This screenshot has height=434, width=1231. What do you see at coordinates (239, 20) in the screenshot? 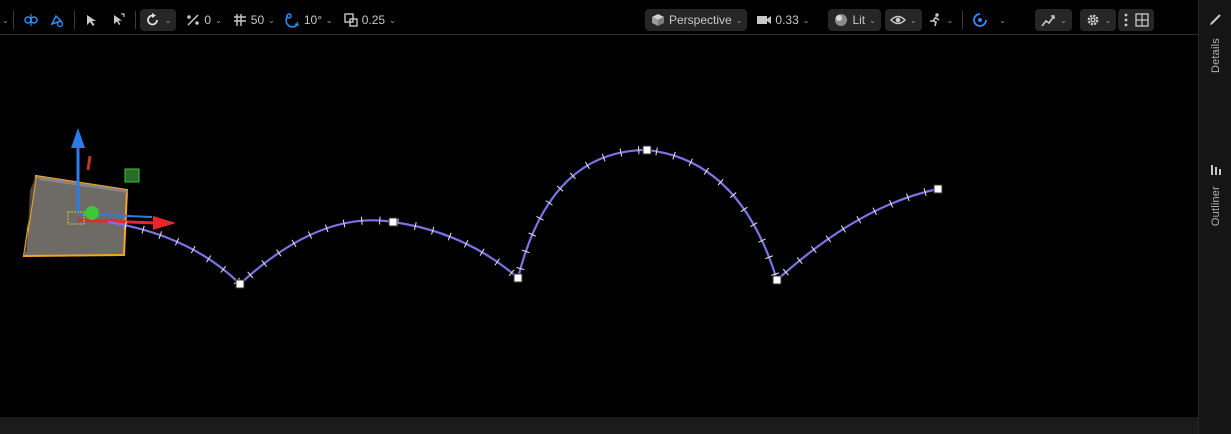
I see `grid-snap-icon` at bounding box center [239, 20].